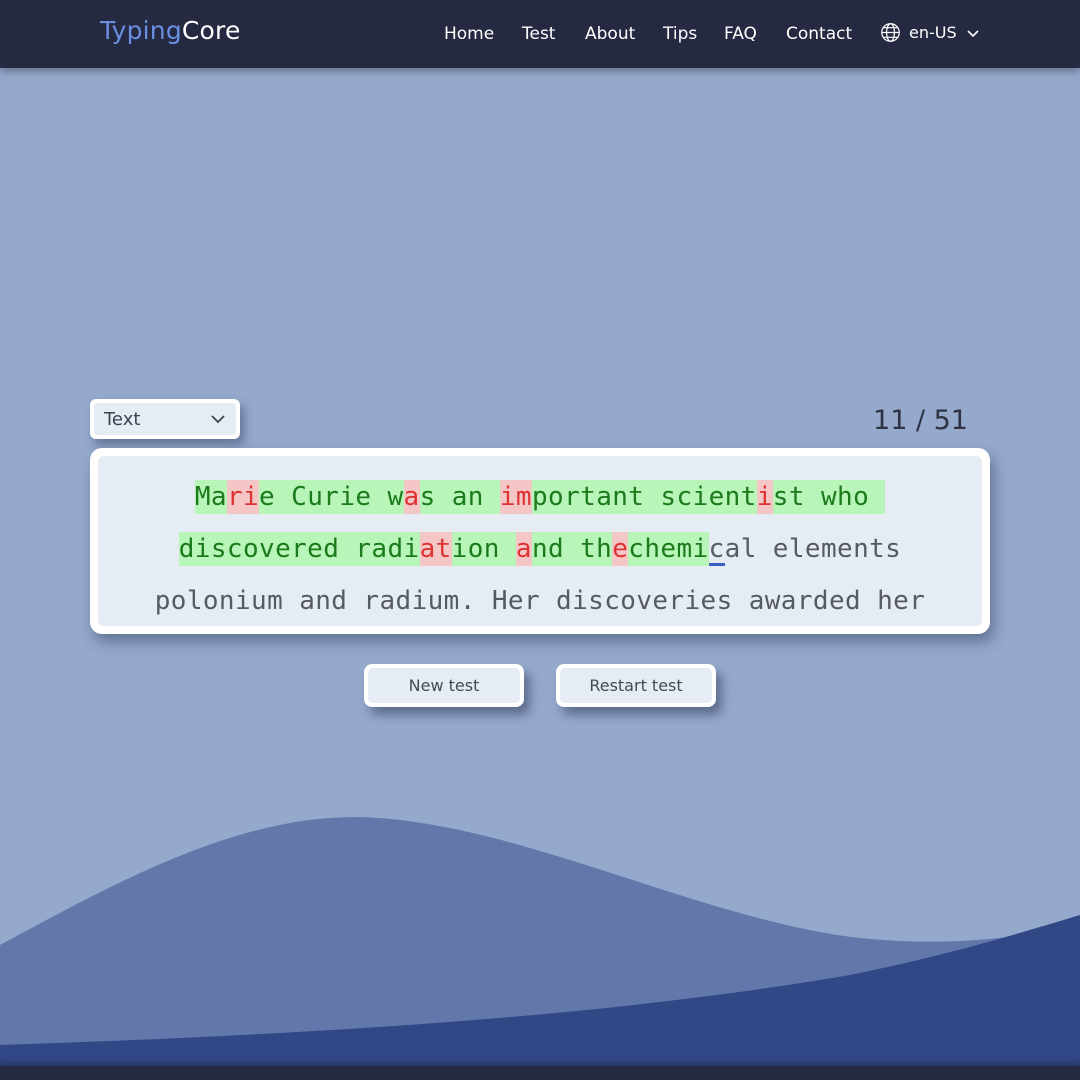 This screenshot has height=1080, width=1080. Describe the element at coordinates (680, 34) in the screenshot. I see `nav-tips: Tips` at that location.